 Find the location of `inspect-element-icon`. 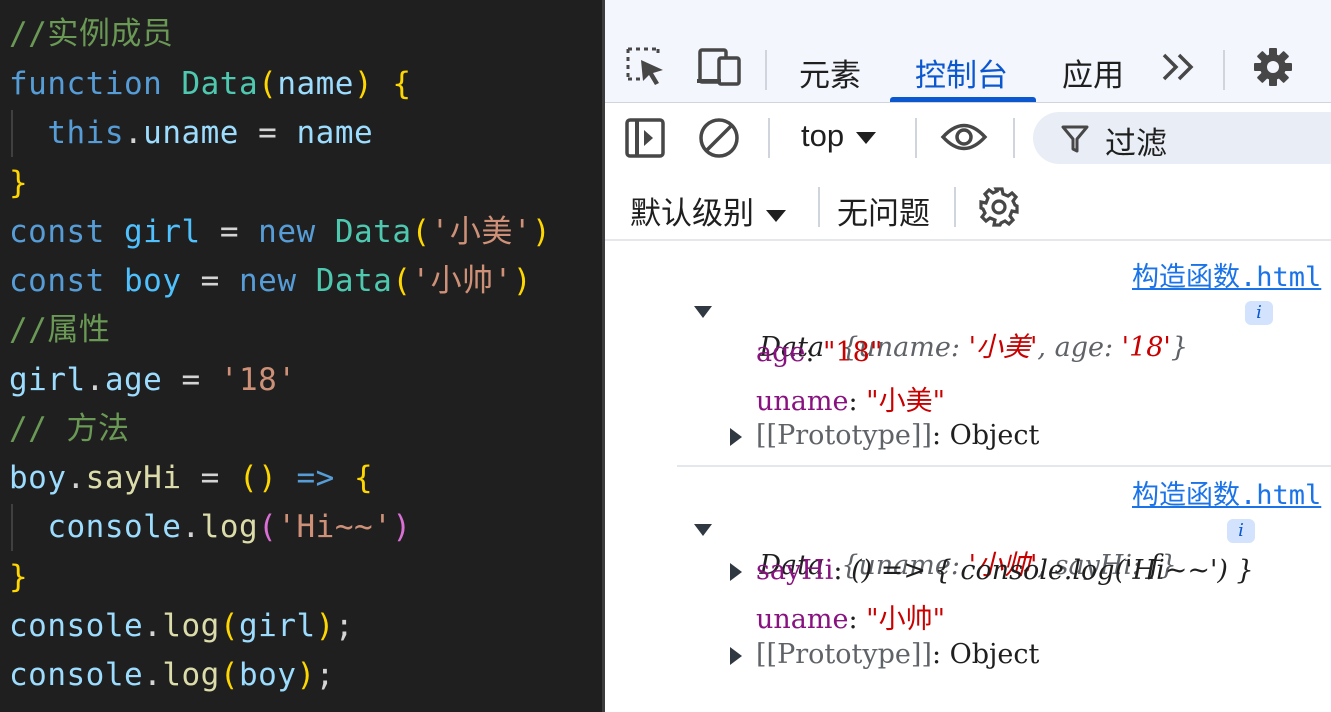

inspect-element-icon is located at coordinates (646, 68).